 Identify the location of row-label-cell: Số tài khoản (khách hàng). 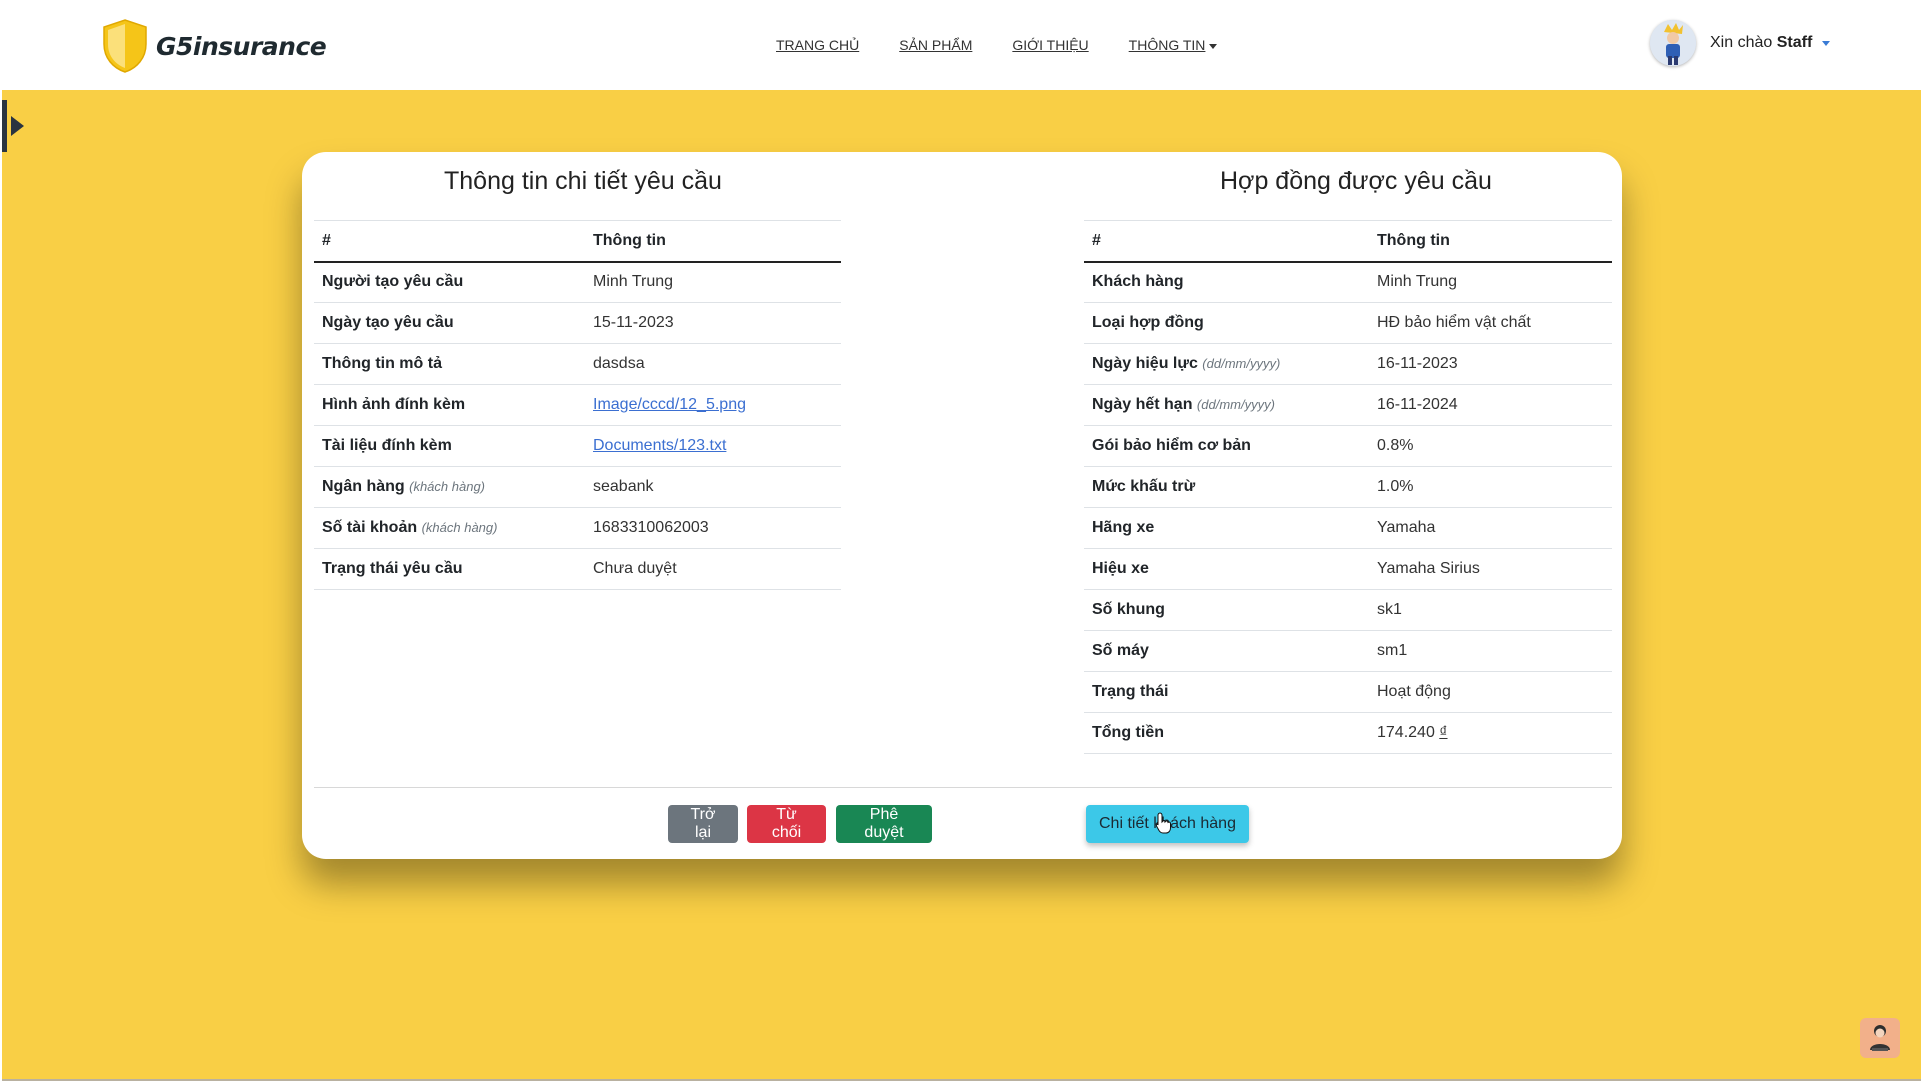
(449, 528).